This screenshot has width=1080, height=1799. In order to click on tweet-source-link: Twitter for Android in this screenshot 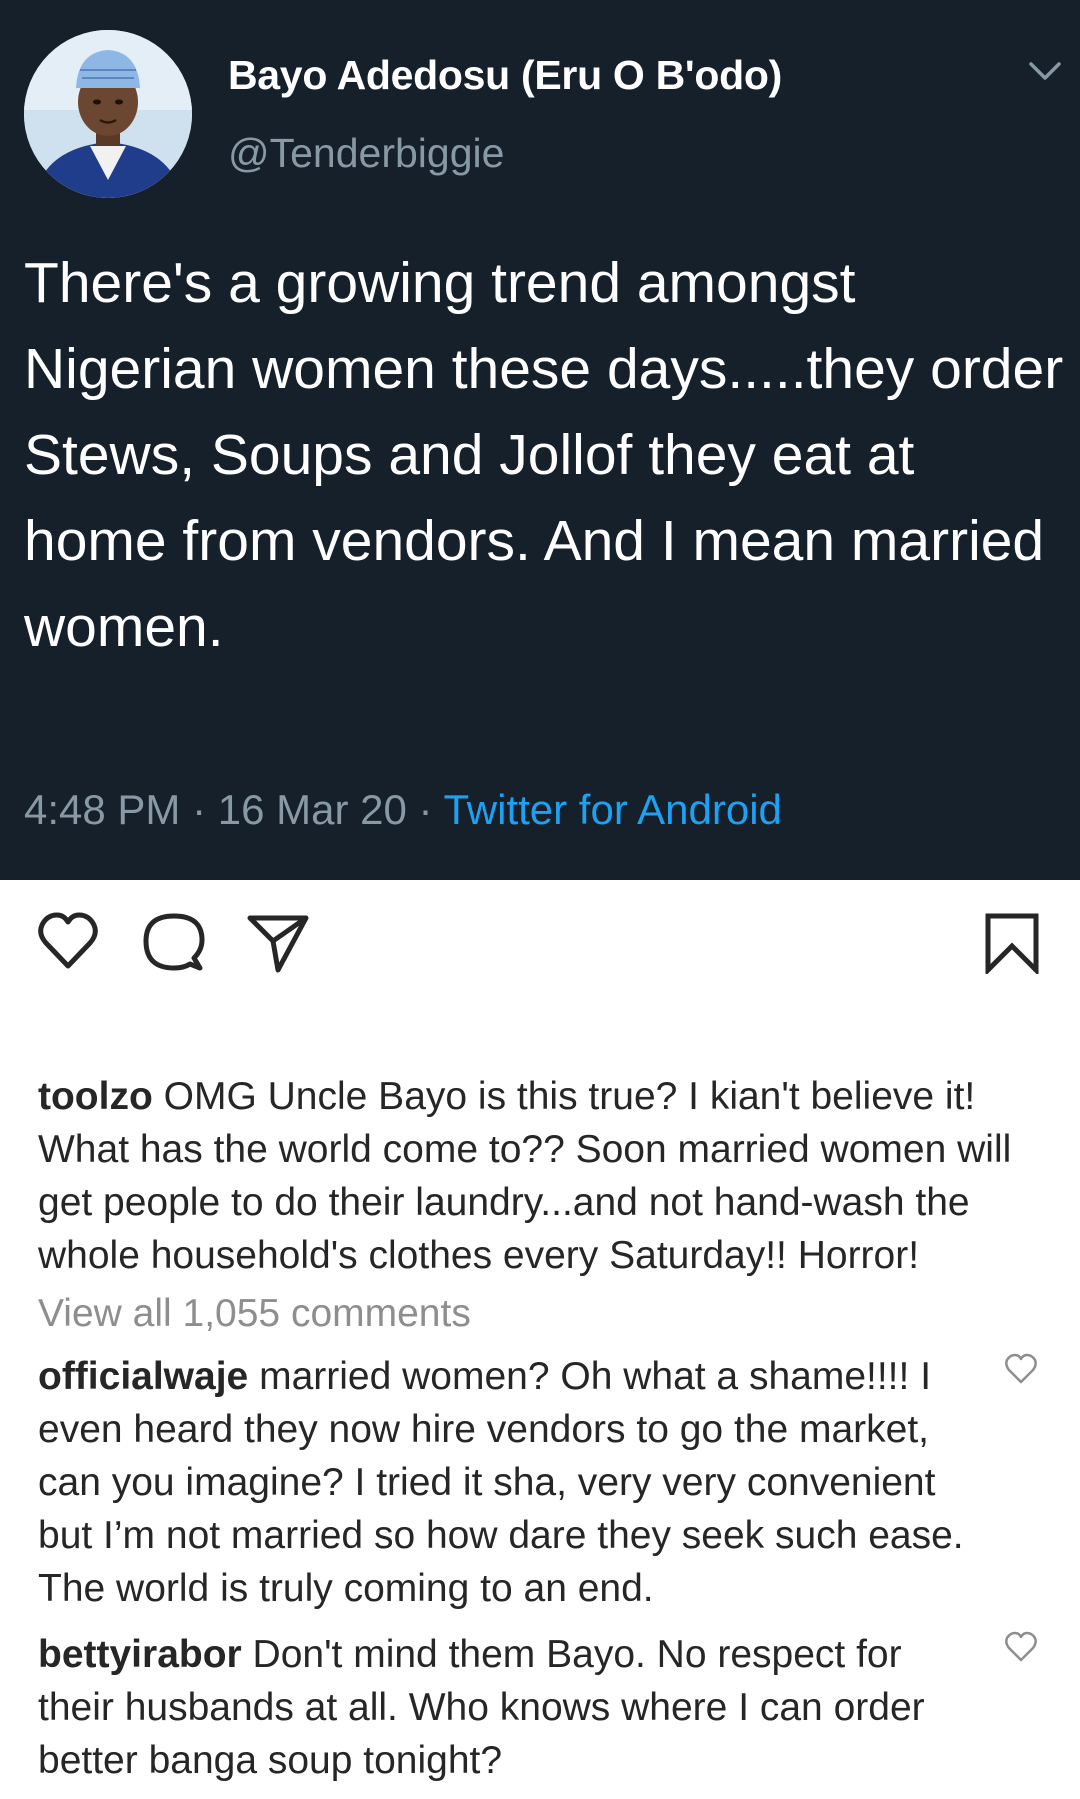, I will do `click(612, 809)`.